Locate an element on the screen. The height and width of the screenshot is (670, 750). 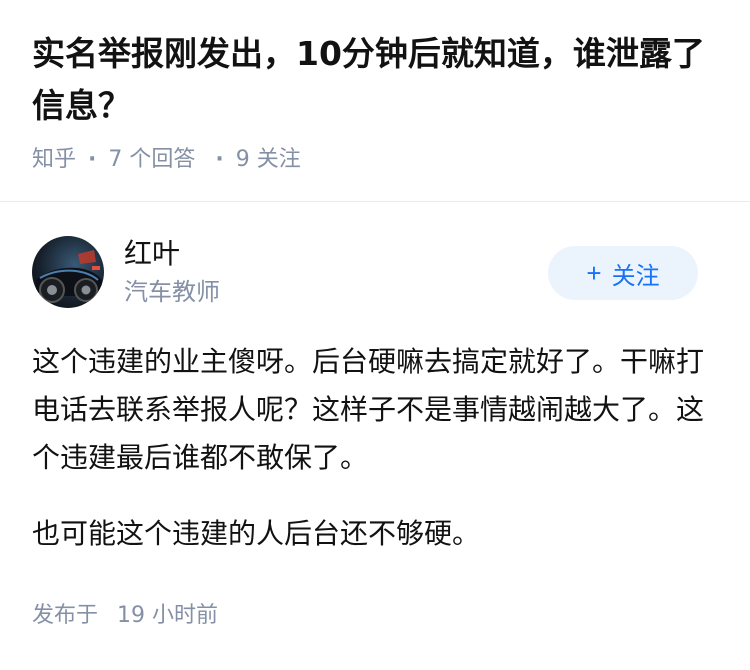
author-name: 红叶 is located at coordinates (172, 254).